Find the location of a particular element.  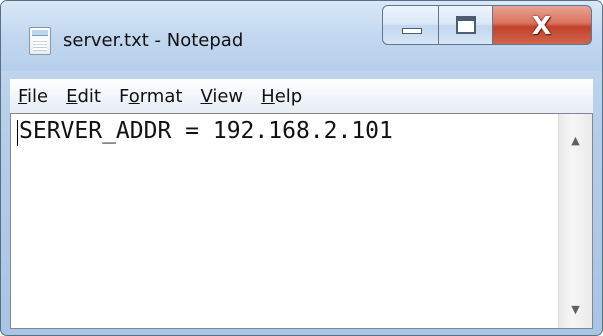

menu-help: Help is located at coordinates (281, 96).